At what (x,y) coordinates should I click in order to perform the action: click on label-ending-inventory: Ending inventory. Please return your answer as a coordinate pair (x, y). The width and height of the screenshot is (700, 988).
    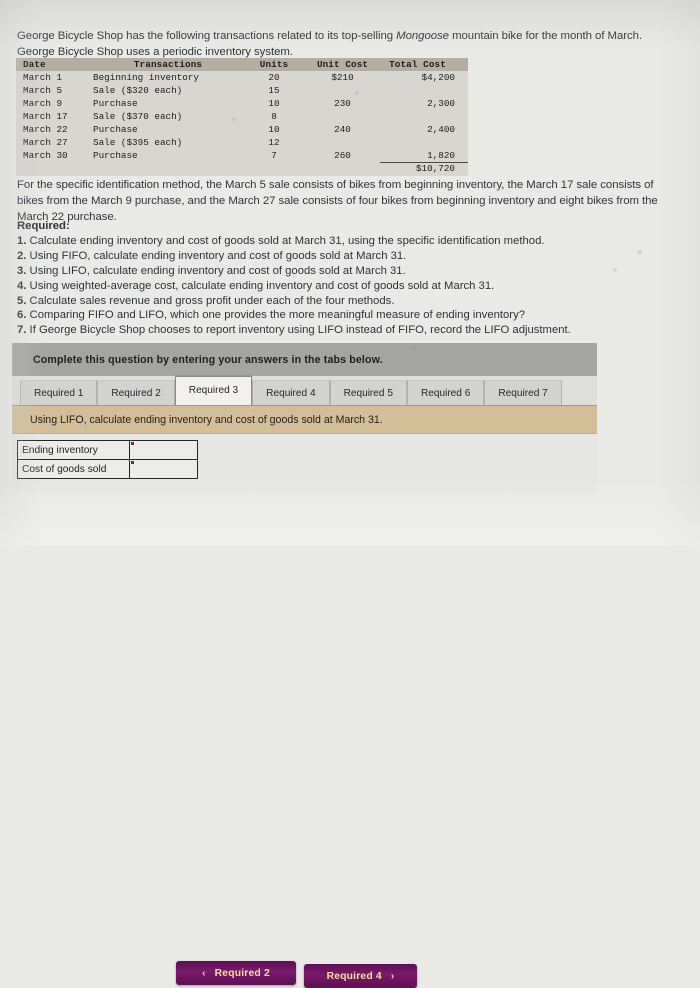
    Looking at the image, I should click on (73, 450).